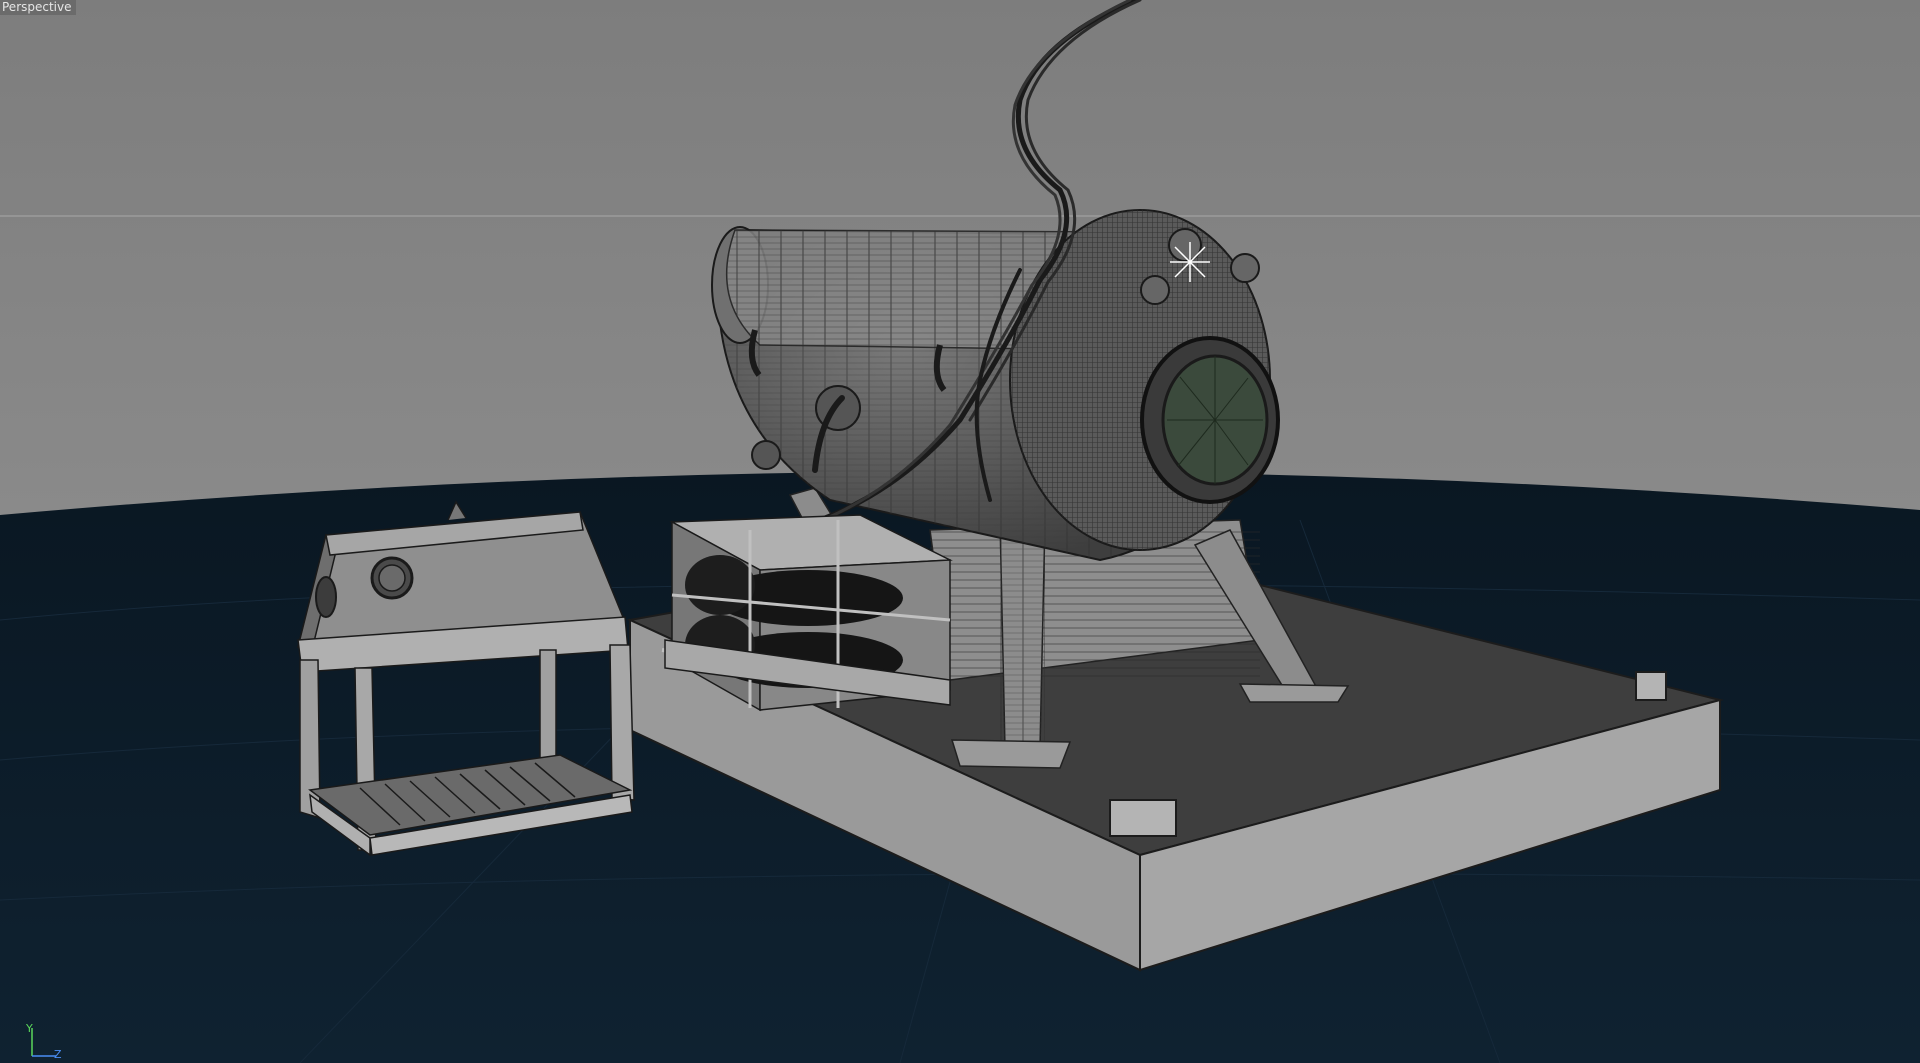 This screenshot has width=1920, height=1063. What do you see at coordinates (38, 7) in the screenshot?
I see `camera-label: Perspective` at bounding box center [38, 7].